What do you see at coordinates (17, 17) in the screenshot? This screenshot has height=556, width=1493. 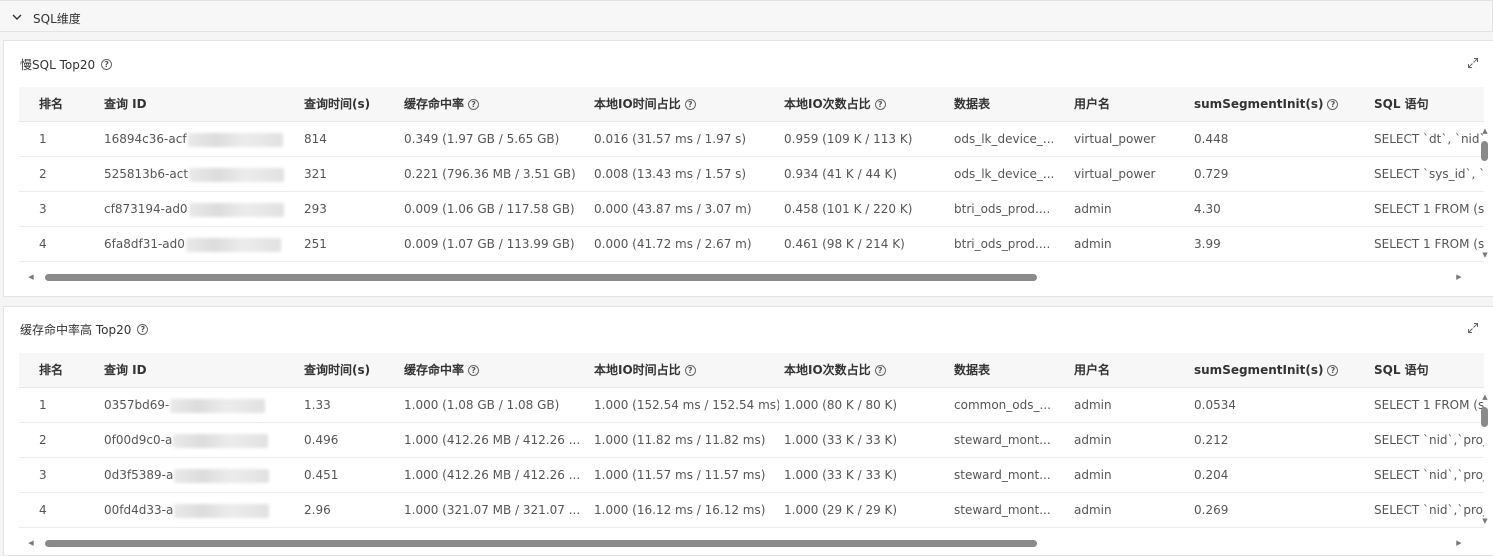 I see `chevron-down-icon` at bounding box center [17, 17].